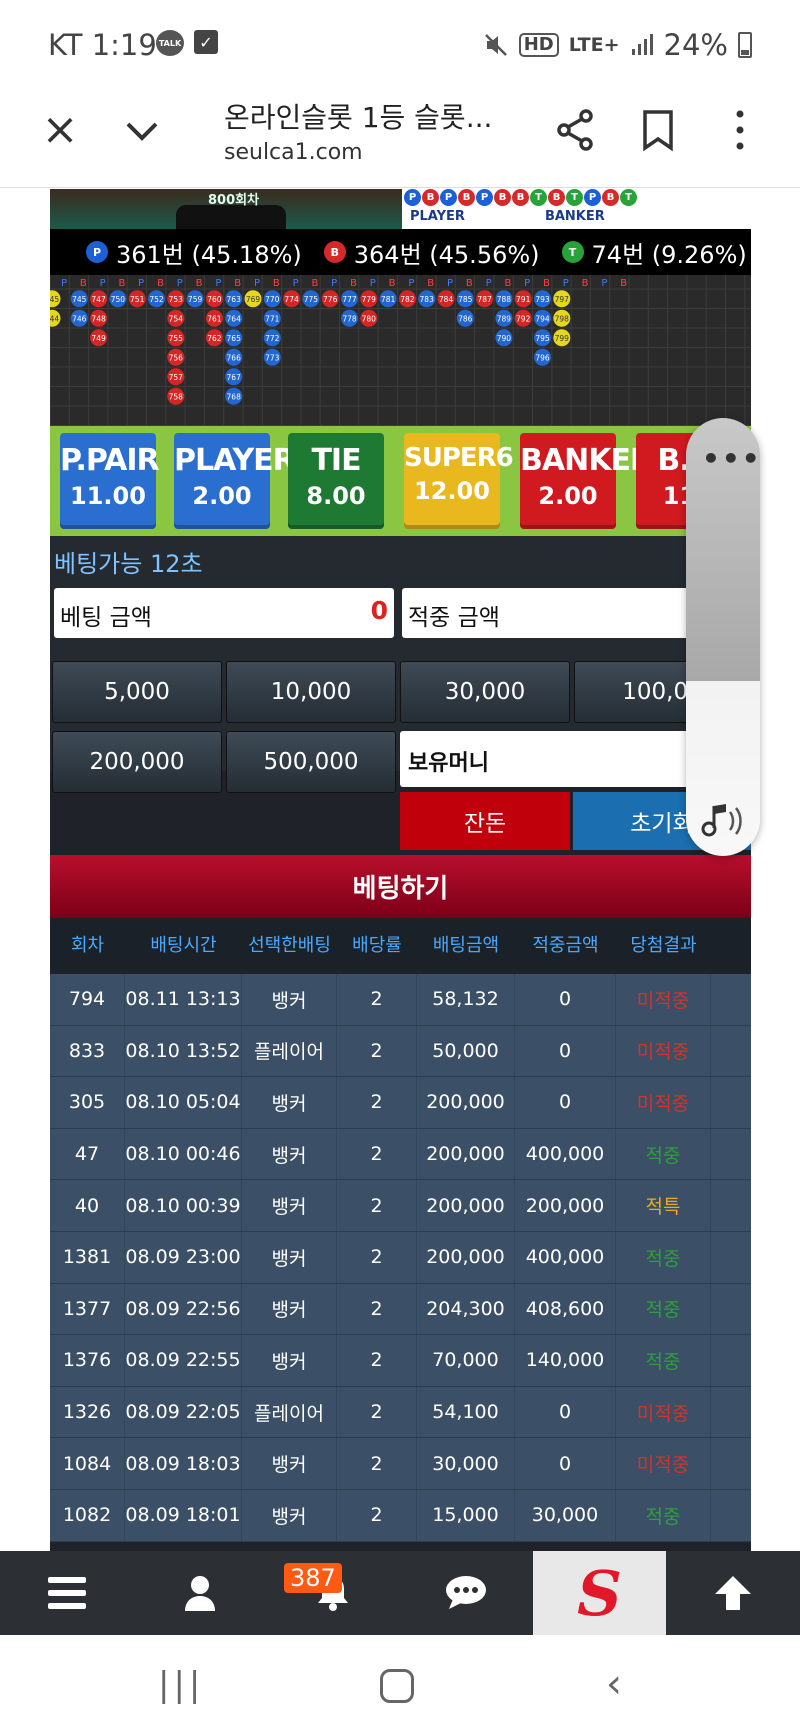  I want to click on place-bet-button: 베팅하기, so click(400, 886).